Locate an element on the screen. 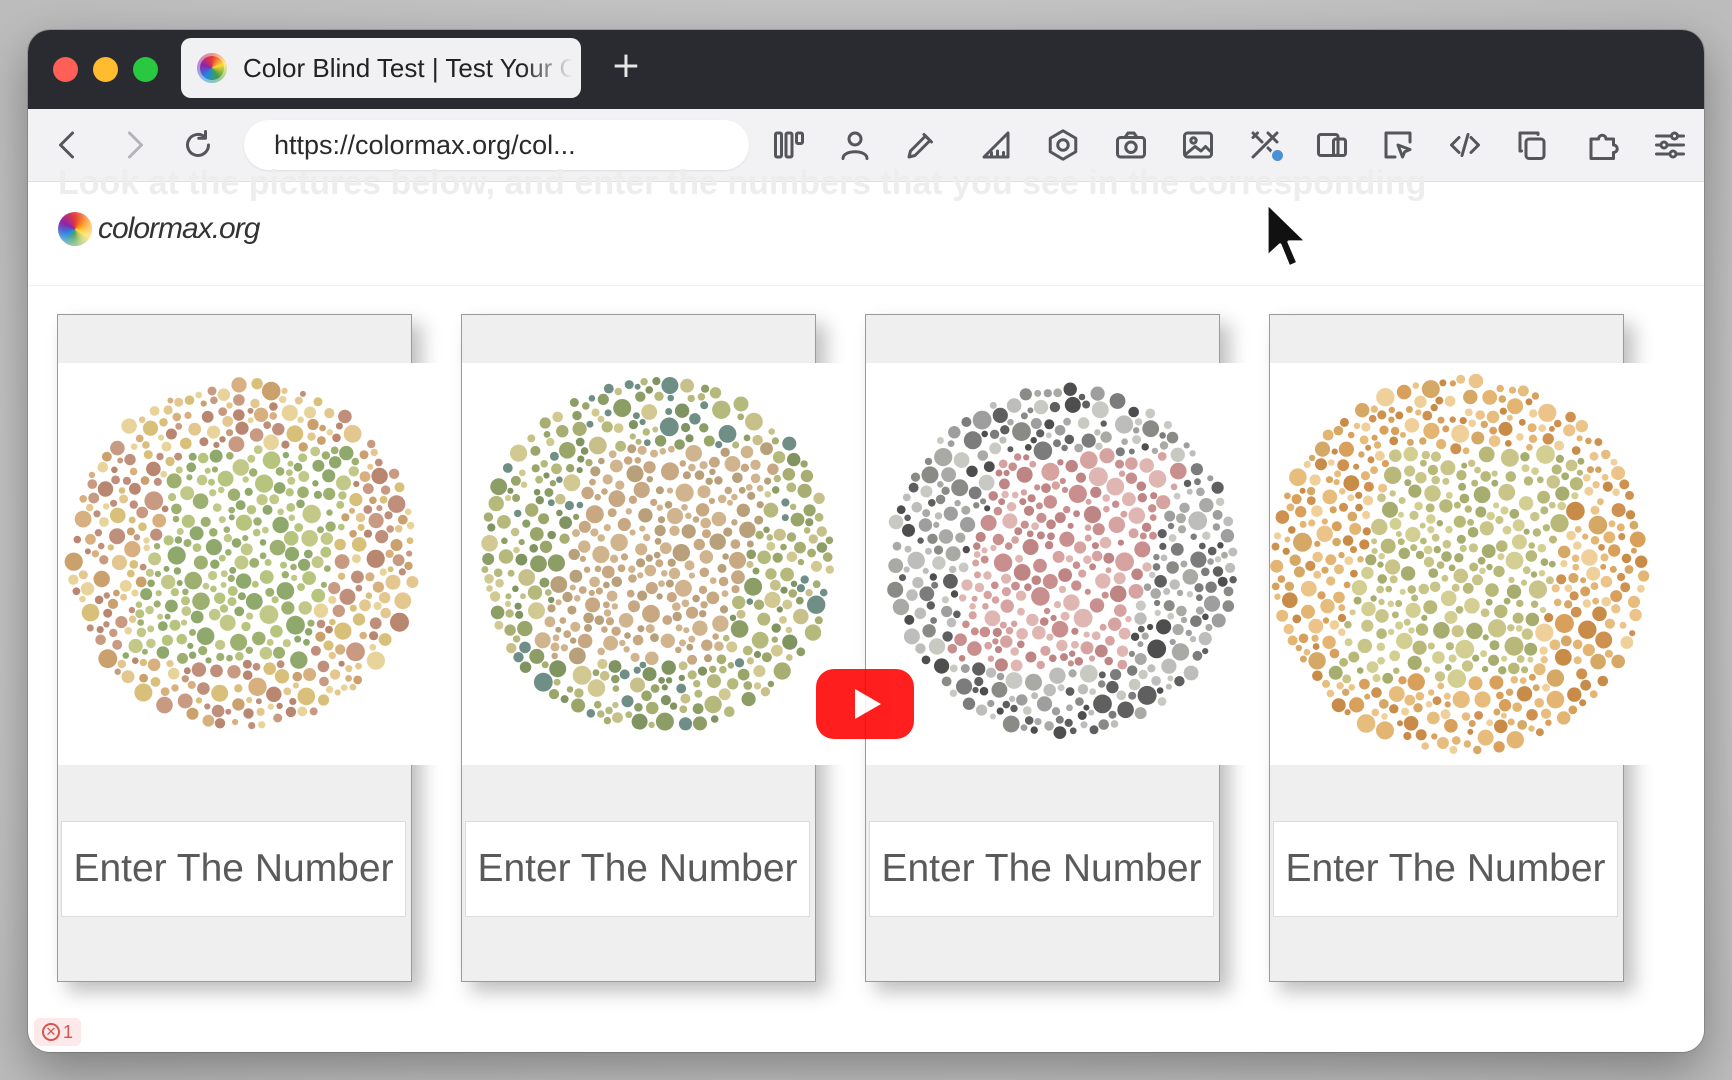  forward-icon is located at coordinates (134, 145).